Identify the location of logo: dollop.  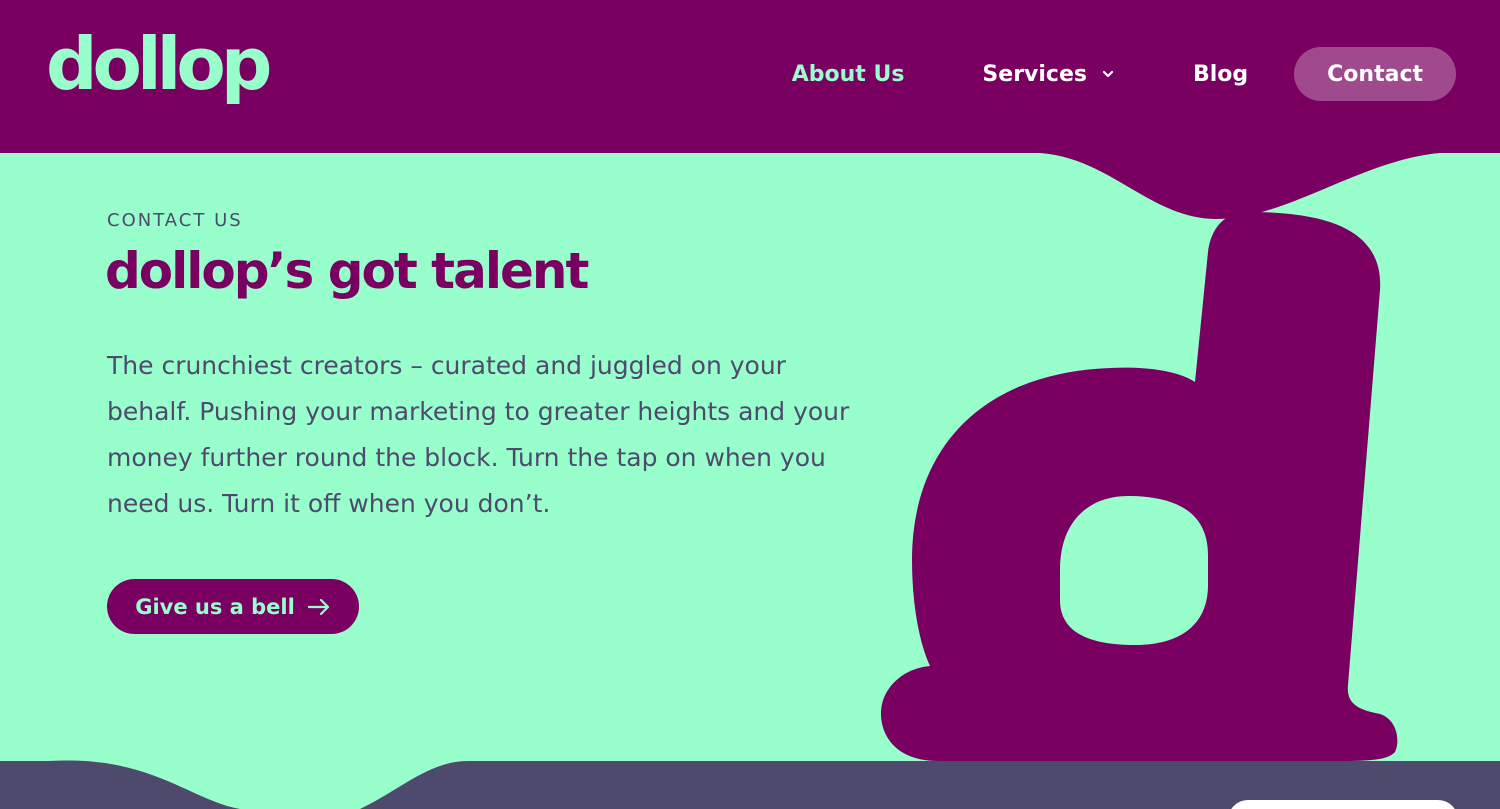
(159, 64).